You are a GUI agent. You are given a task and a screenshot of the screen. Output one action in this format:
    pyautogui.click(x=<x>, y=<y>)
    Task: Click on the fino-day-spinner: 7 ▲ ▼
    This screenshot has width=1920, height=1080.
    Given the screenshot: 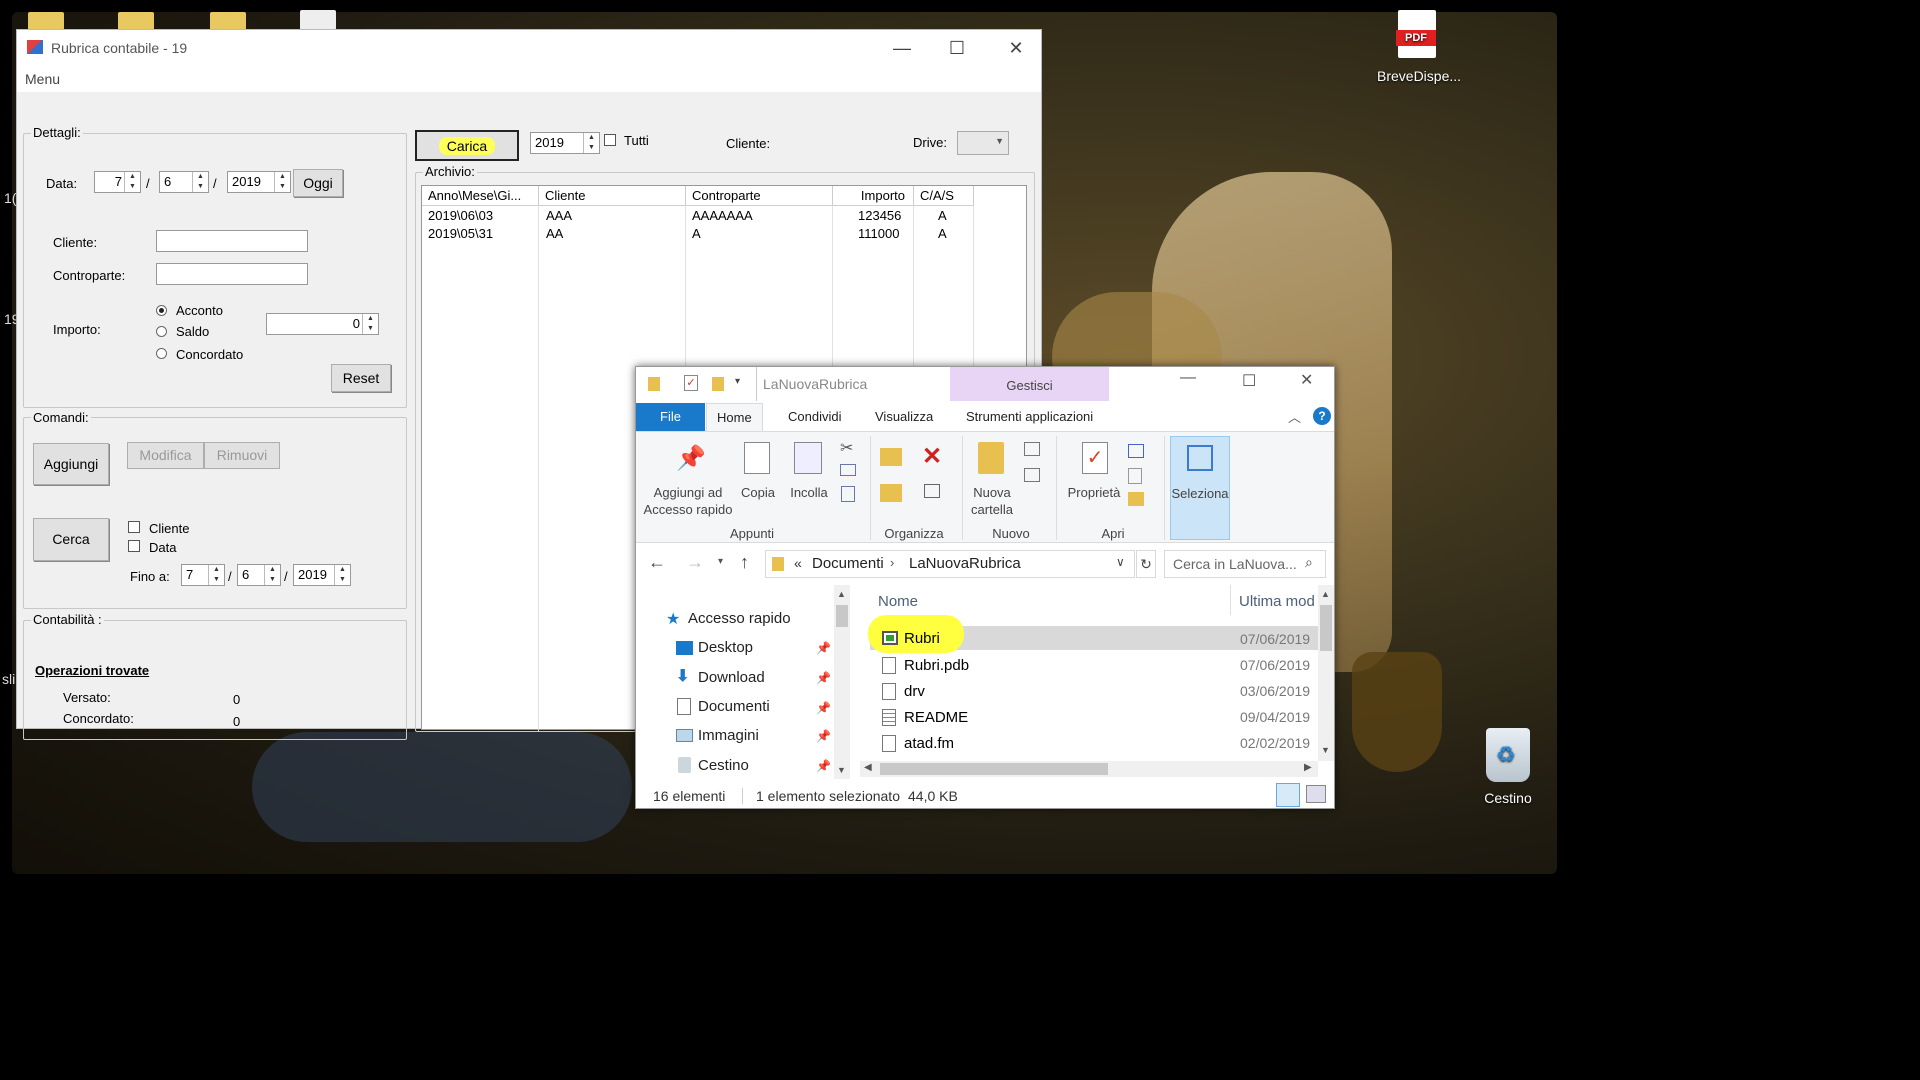 What is the action you would take?
    pyautogui.click(x=203, y=575)
    